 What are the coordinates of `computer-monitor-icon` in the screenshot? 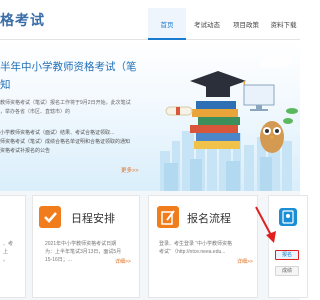 It's located at (259, 97).